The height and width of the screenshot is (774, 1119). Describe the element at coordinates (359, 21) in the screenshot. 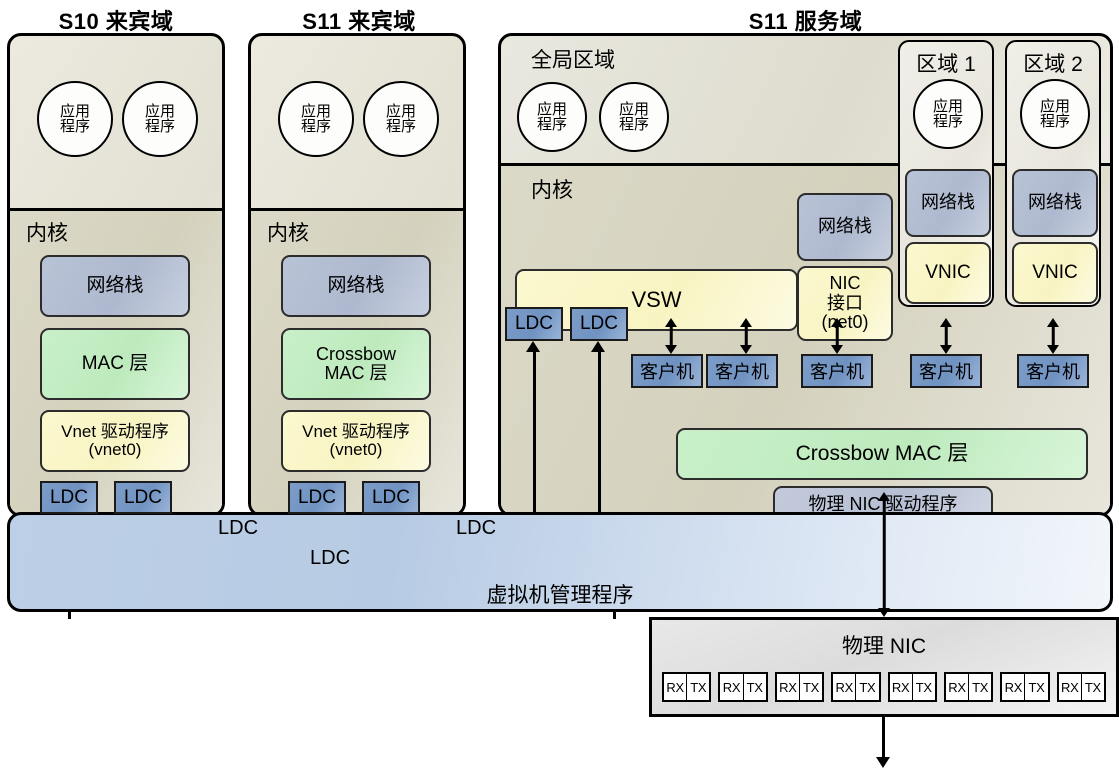

I see `title-s11-guest-domain: S11 来宾域` at that location.